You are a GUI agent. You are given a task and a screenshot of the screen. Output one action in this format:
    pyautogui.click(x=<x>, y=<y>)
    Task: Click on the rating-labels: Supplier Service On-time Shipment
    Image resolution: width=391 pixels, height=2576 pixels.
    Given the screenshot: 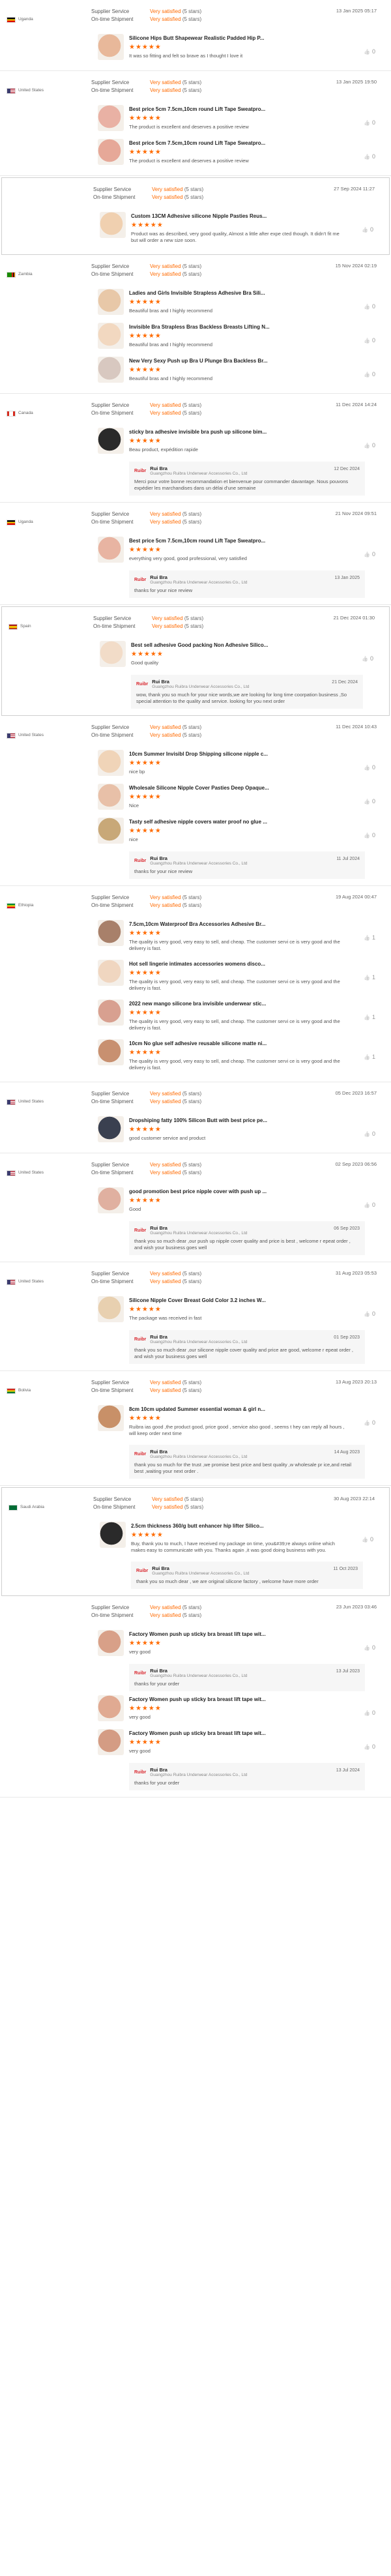 What is the action you would take?
    pyautogui.click(x=120, y=19)
    